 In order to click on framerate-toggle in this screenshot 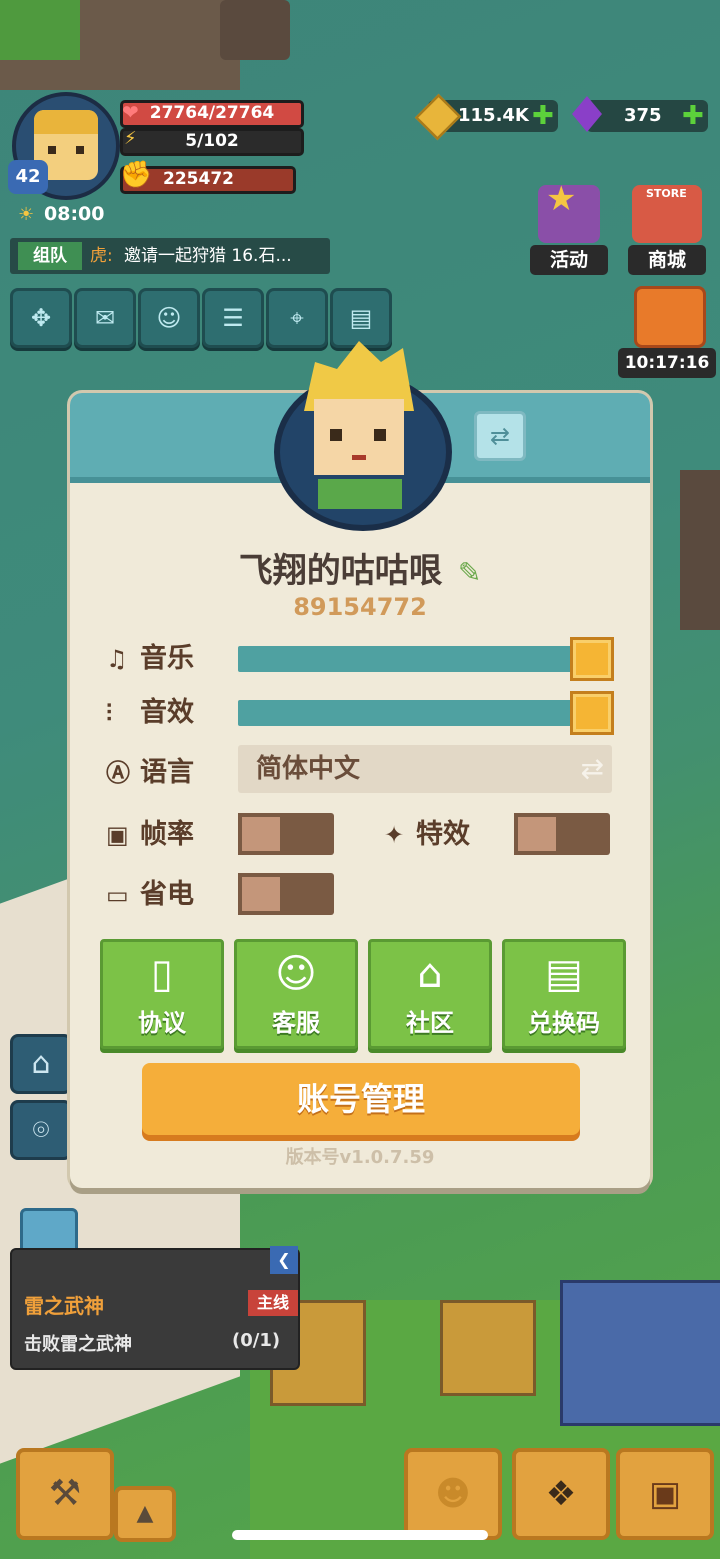, I will do `click(286, 834)`.